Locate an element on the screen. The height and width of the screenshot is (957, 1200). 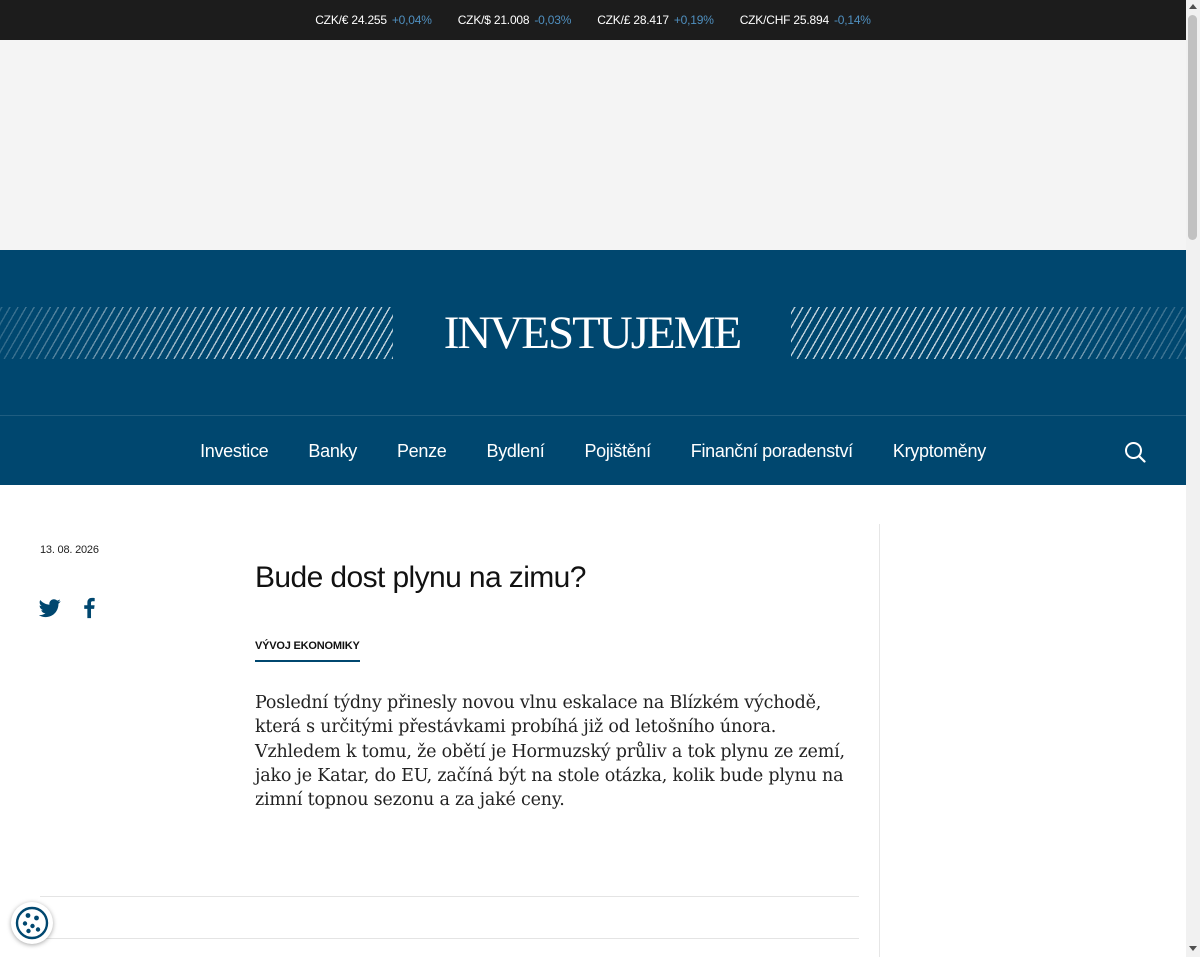
ticker-item-gbp: CZK/£ 28.417 +0,19% is located at coordinates (655, 20).